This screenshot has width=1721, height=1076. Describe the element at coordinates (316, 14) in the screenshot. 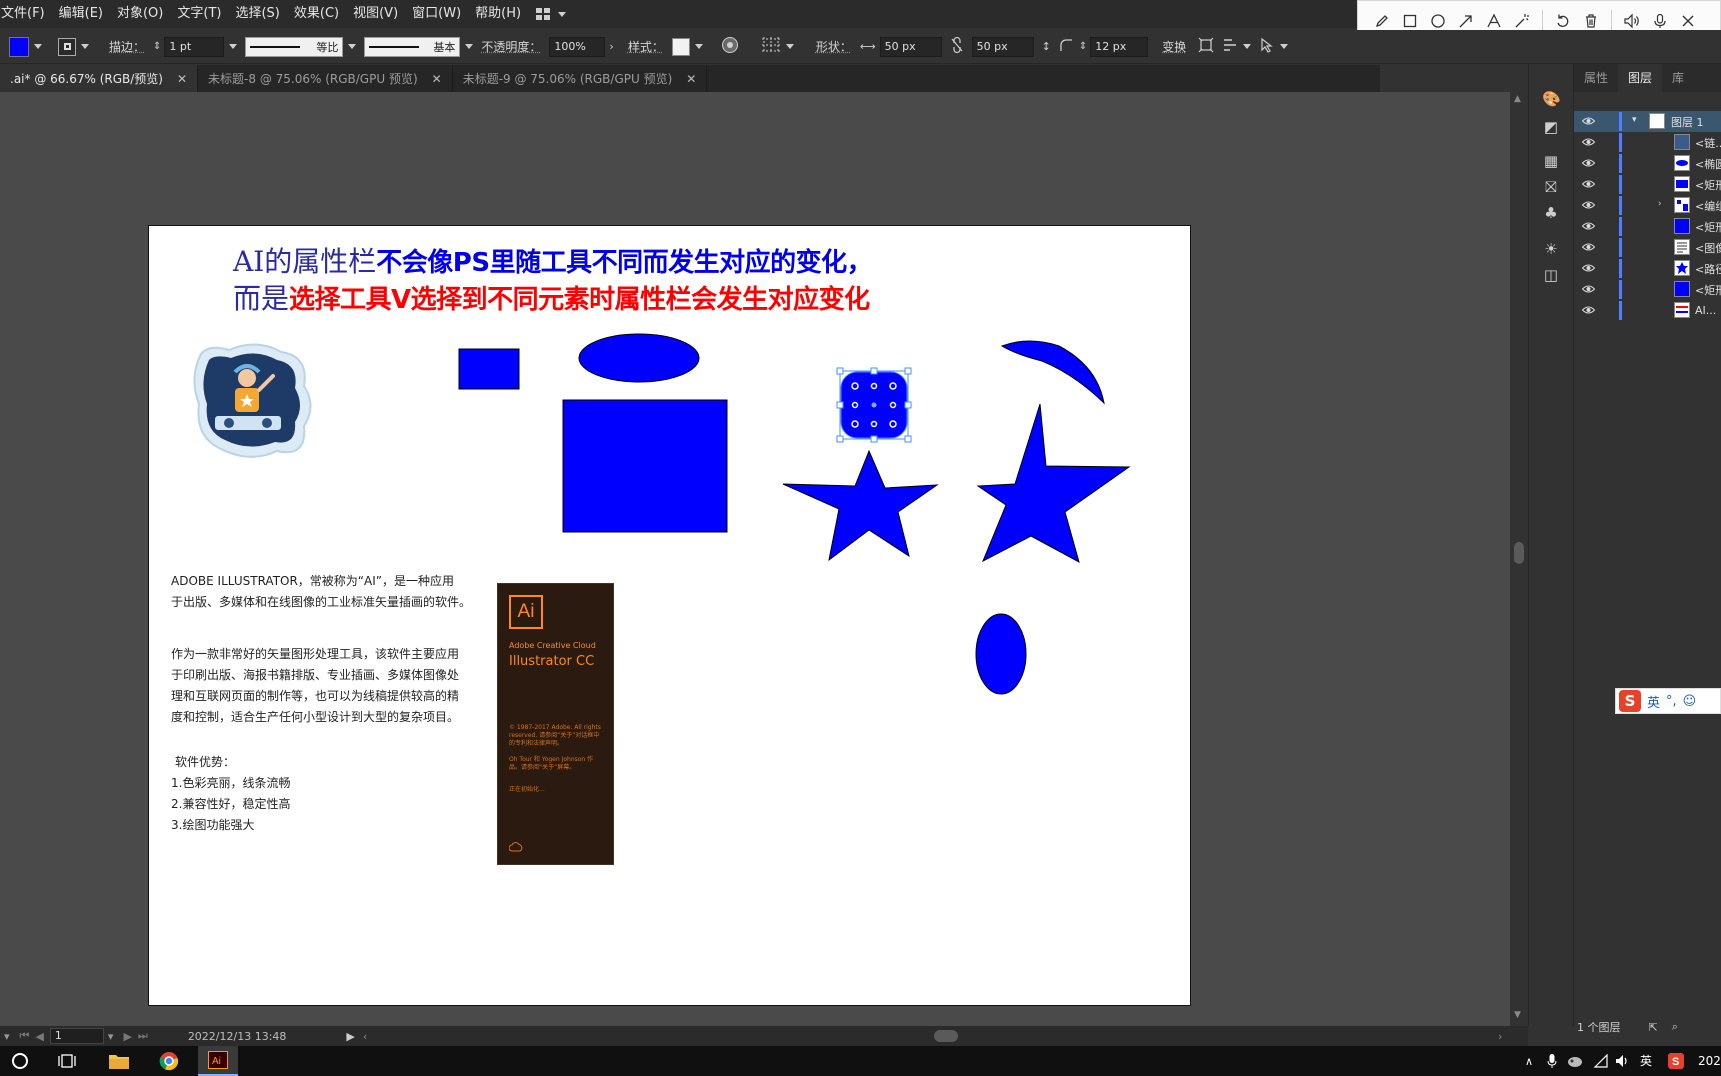

I see `menu-effect: 效果(C)` at that location.